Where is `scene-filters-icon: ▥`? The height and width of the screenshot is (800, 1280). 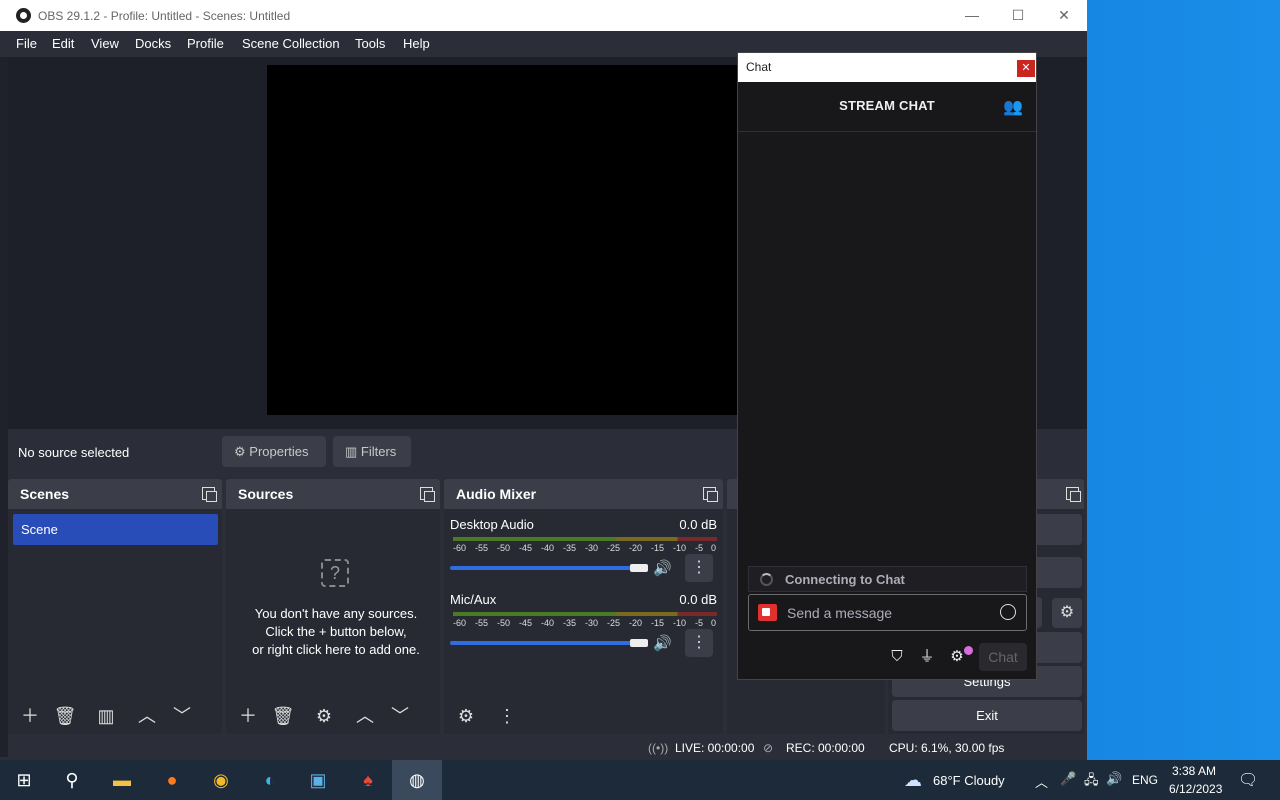
scene-filters-icon: ▥ is located at coordinates (106, 716).